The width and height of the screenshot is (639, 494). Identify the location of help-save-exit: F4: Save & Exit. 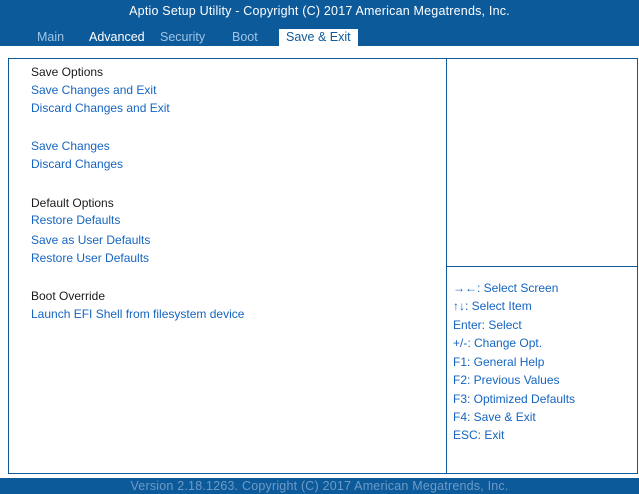
(494, 417).